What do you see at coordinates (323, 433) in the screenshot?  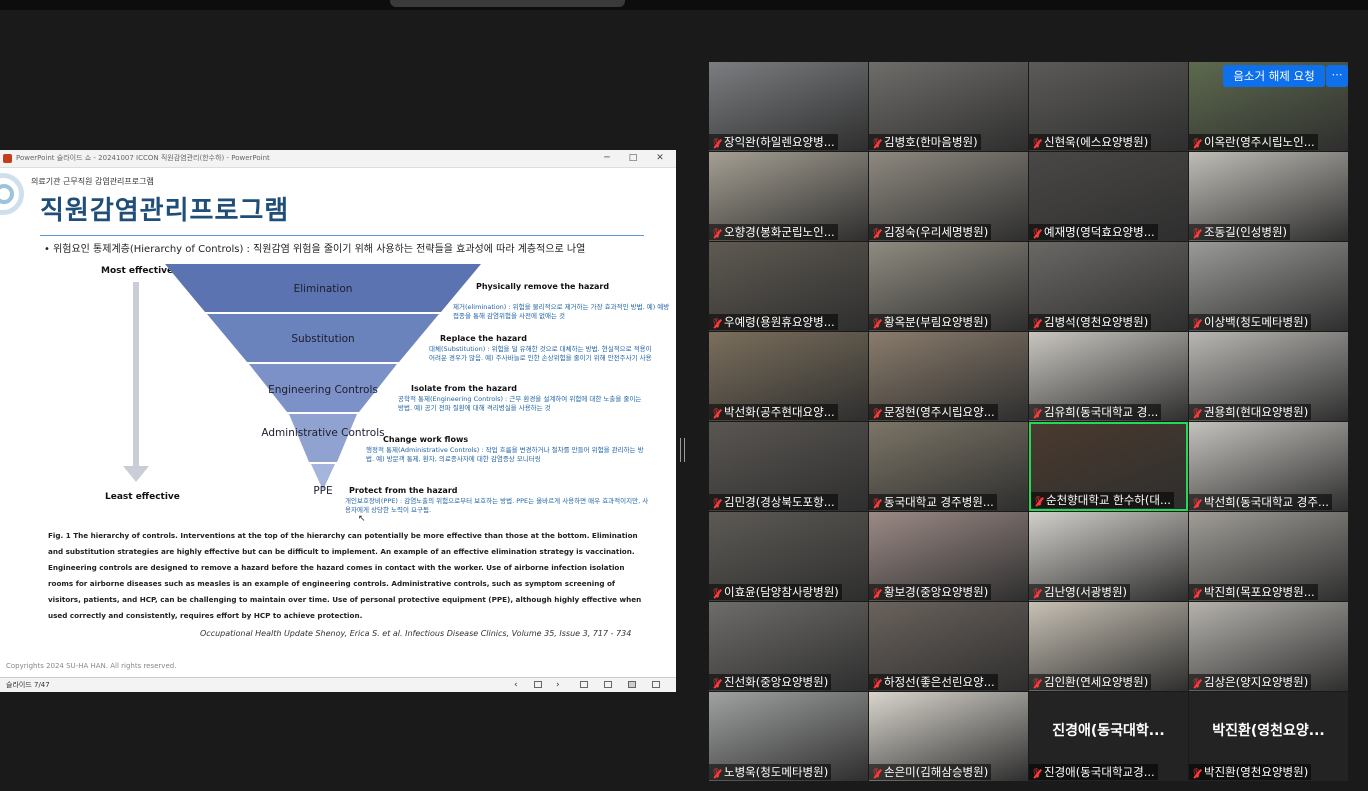 I see `level-label-administrative: Administrative Controls` at bounding box center [323, 433].